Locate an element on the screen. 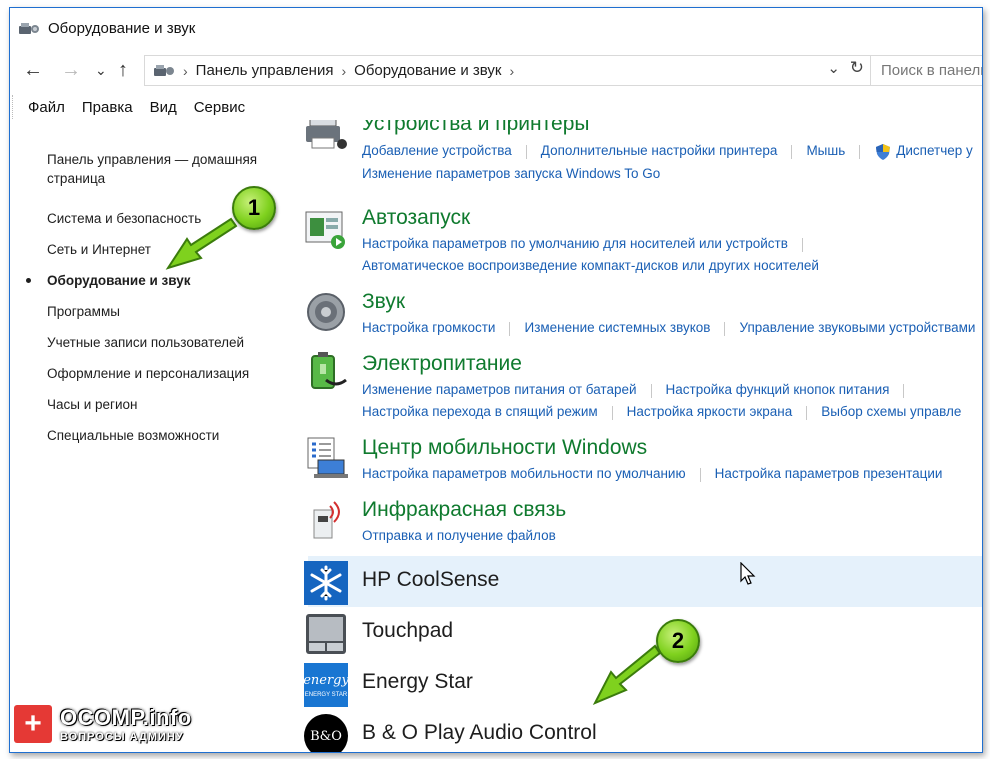 The height and width of the screenshot is (759, 990). watermark-subtitle: ВОПРОСЫ АДМИНУ is located at coordinates (122, 737).